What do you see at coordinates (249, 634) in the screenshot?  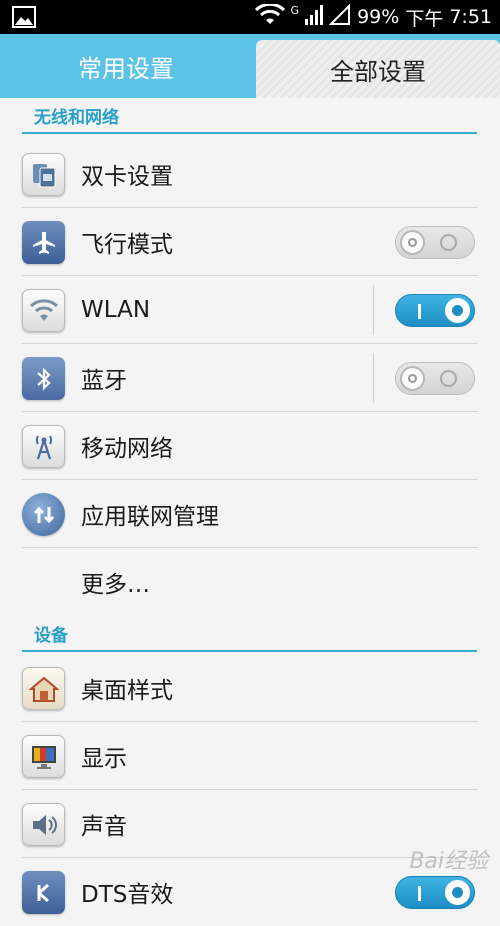 I see `section-header-device: 设备` at bounding box center [249, 634].